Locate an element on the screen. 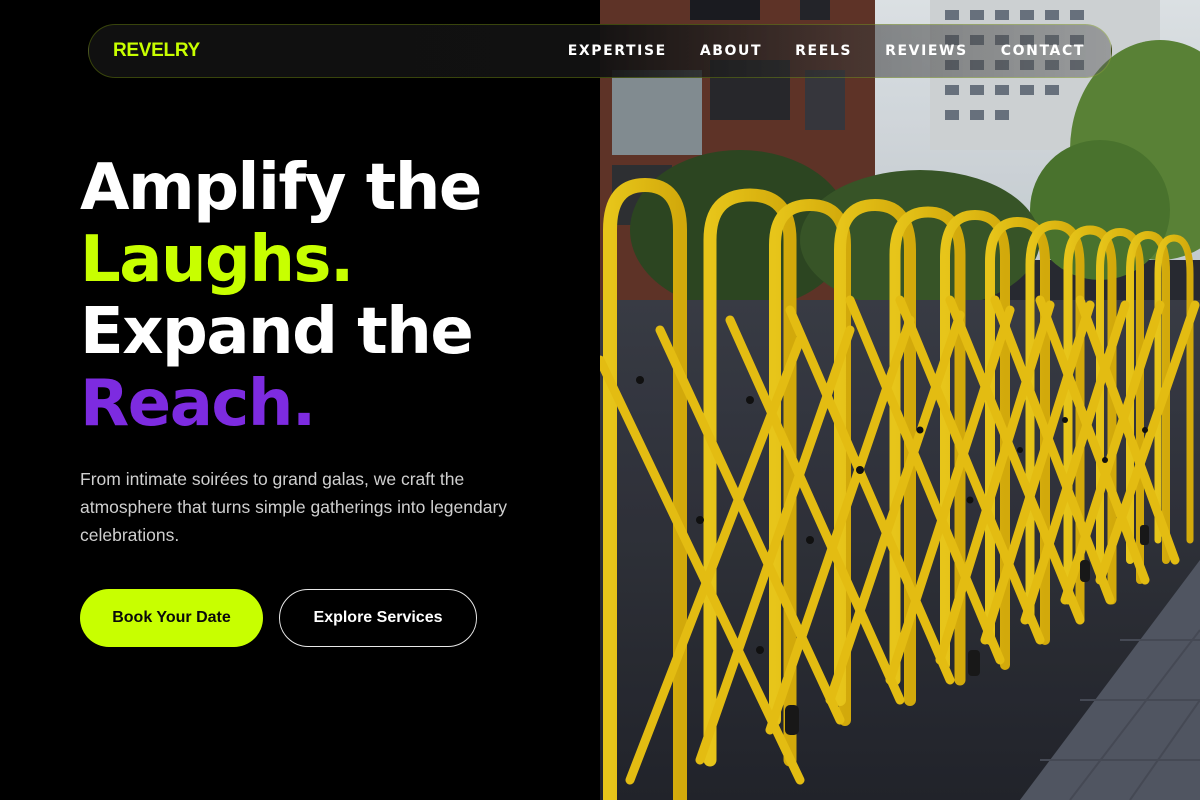 The height and width of the screenshot is (800, 1200). nav-link-contact: CONTACT is located at coordinates (1043, 51).